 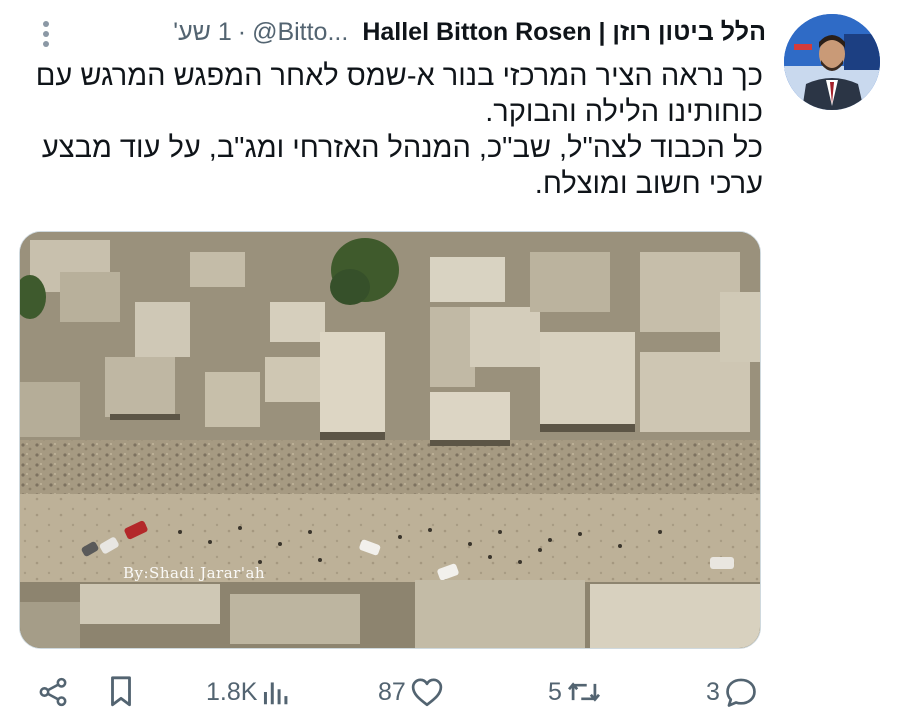 I want to click on author-name-hebrew: הלל ביטון רוזן, so click(x=689, y=31).